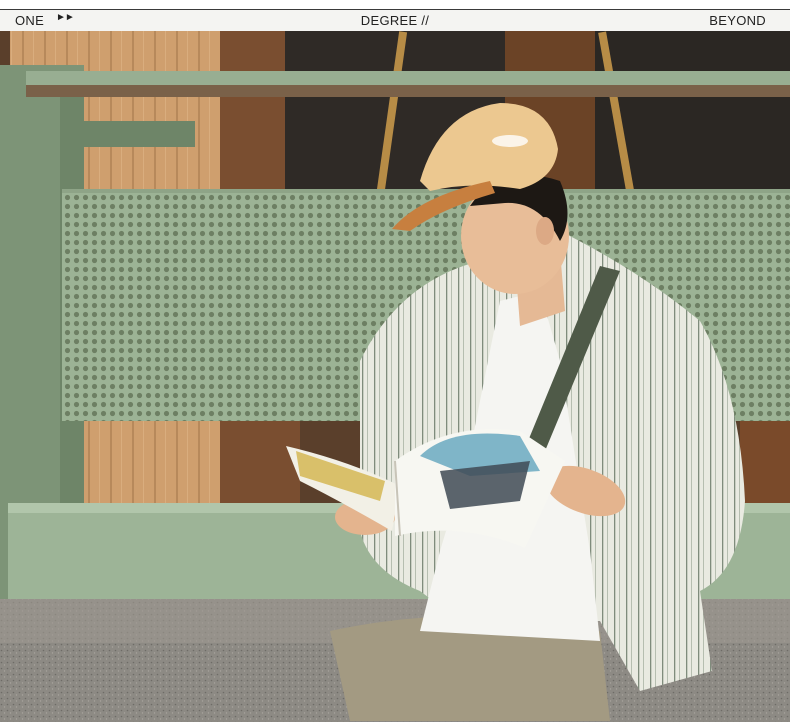 This screenshot has height=722, width=790. I want to click on header-bar: ONE ►► DEGREE // BEYOND, so click(395, 20).